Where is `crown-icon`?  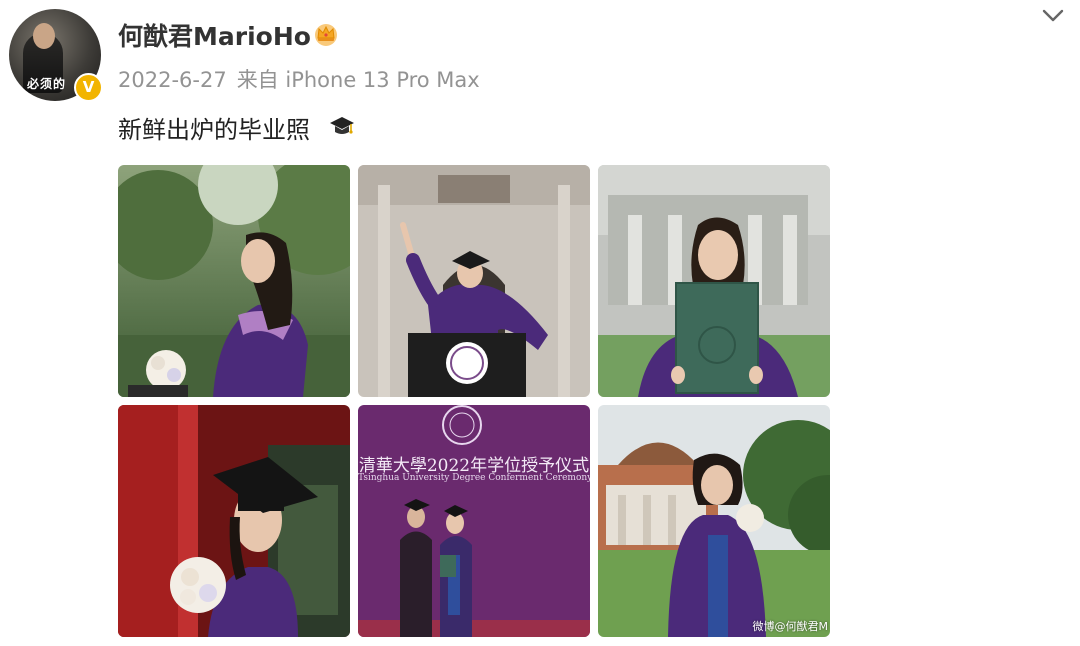
crown-icon is located at coordinates (326, 35).